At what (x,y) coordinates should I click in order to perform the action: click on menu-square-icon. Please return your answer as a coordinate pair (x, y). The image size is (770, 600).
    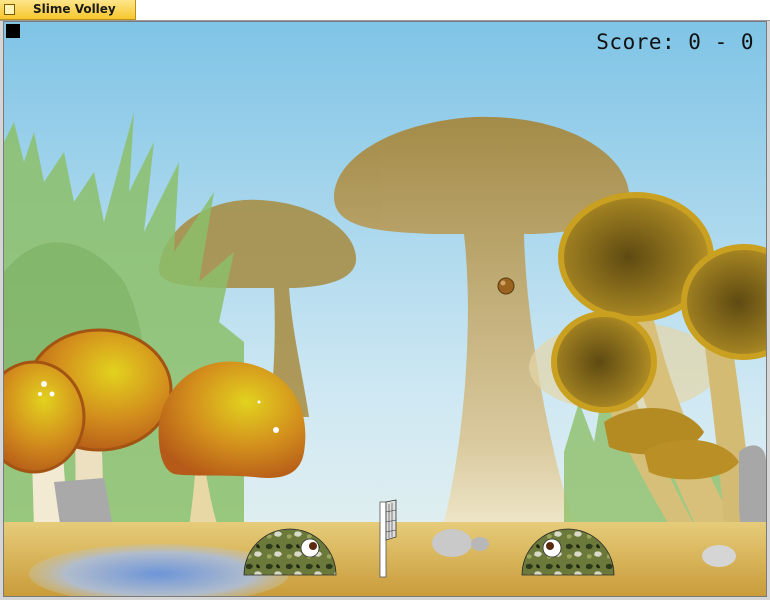
    Looking at the image, I should click on (13, 31).